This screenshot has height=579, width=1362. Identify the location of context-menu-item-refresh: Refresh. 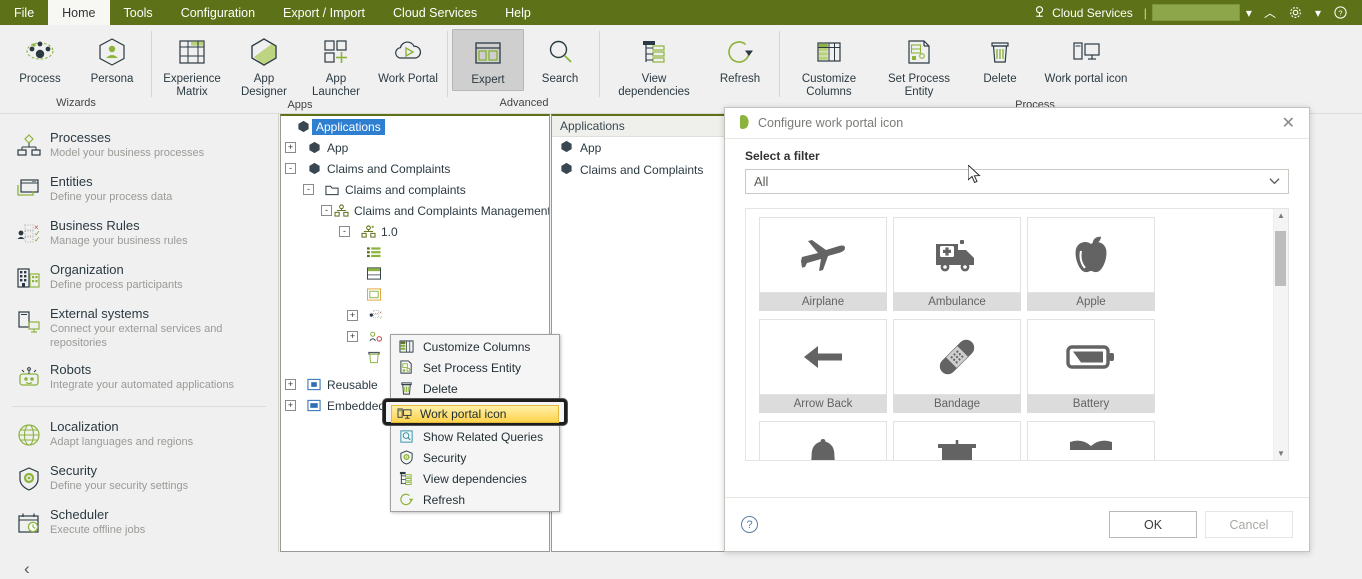
(475, 499).